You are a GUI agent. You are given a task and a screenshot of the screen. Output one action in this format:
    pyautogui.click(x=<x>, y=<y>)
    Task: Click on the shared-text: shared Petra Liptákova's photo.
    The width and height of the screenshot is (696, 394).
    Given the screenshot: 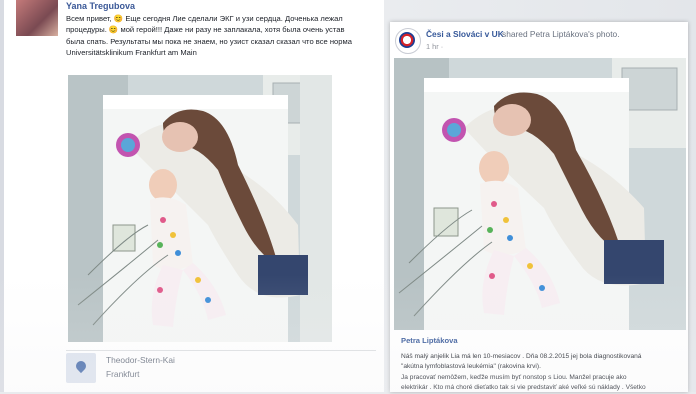 What is the action you would take?
    pyautogui.click(x=561, y=34)
    